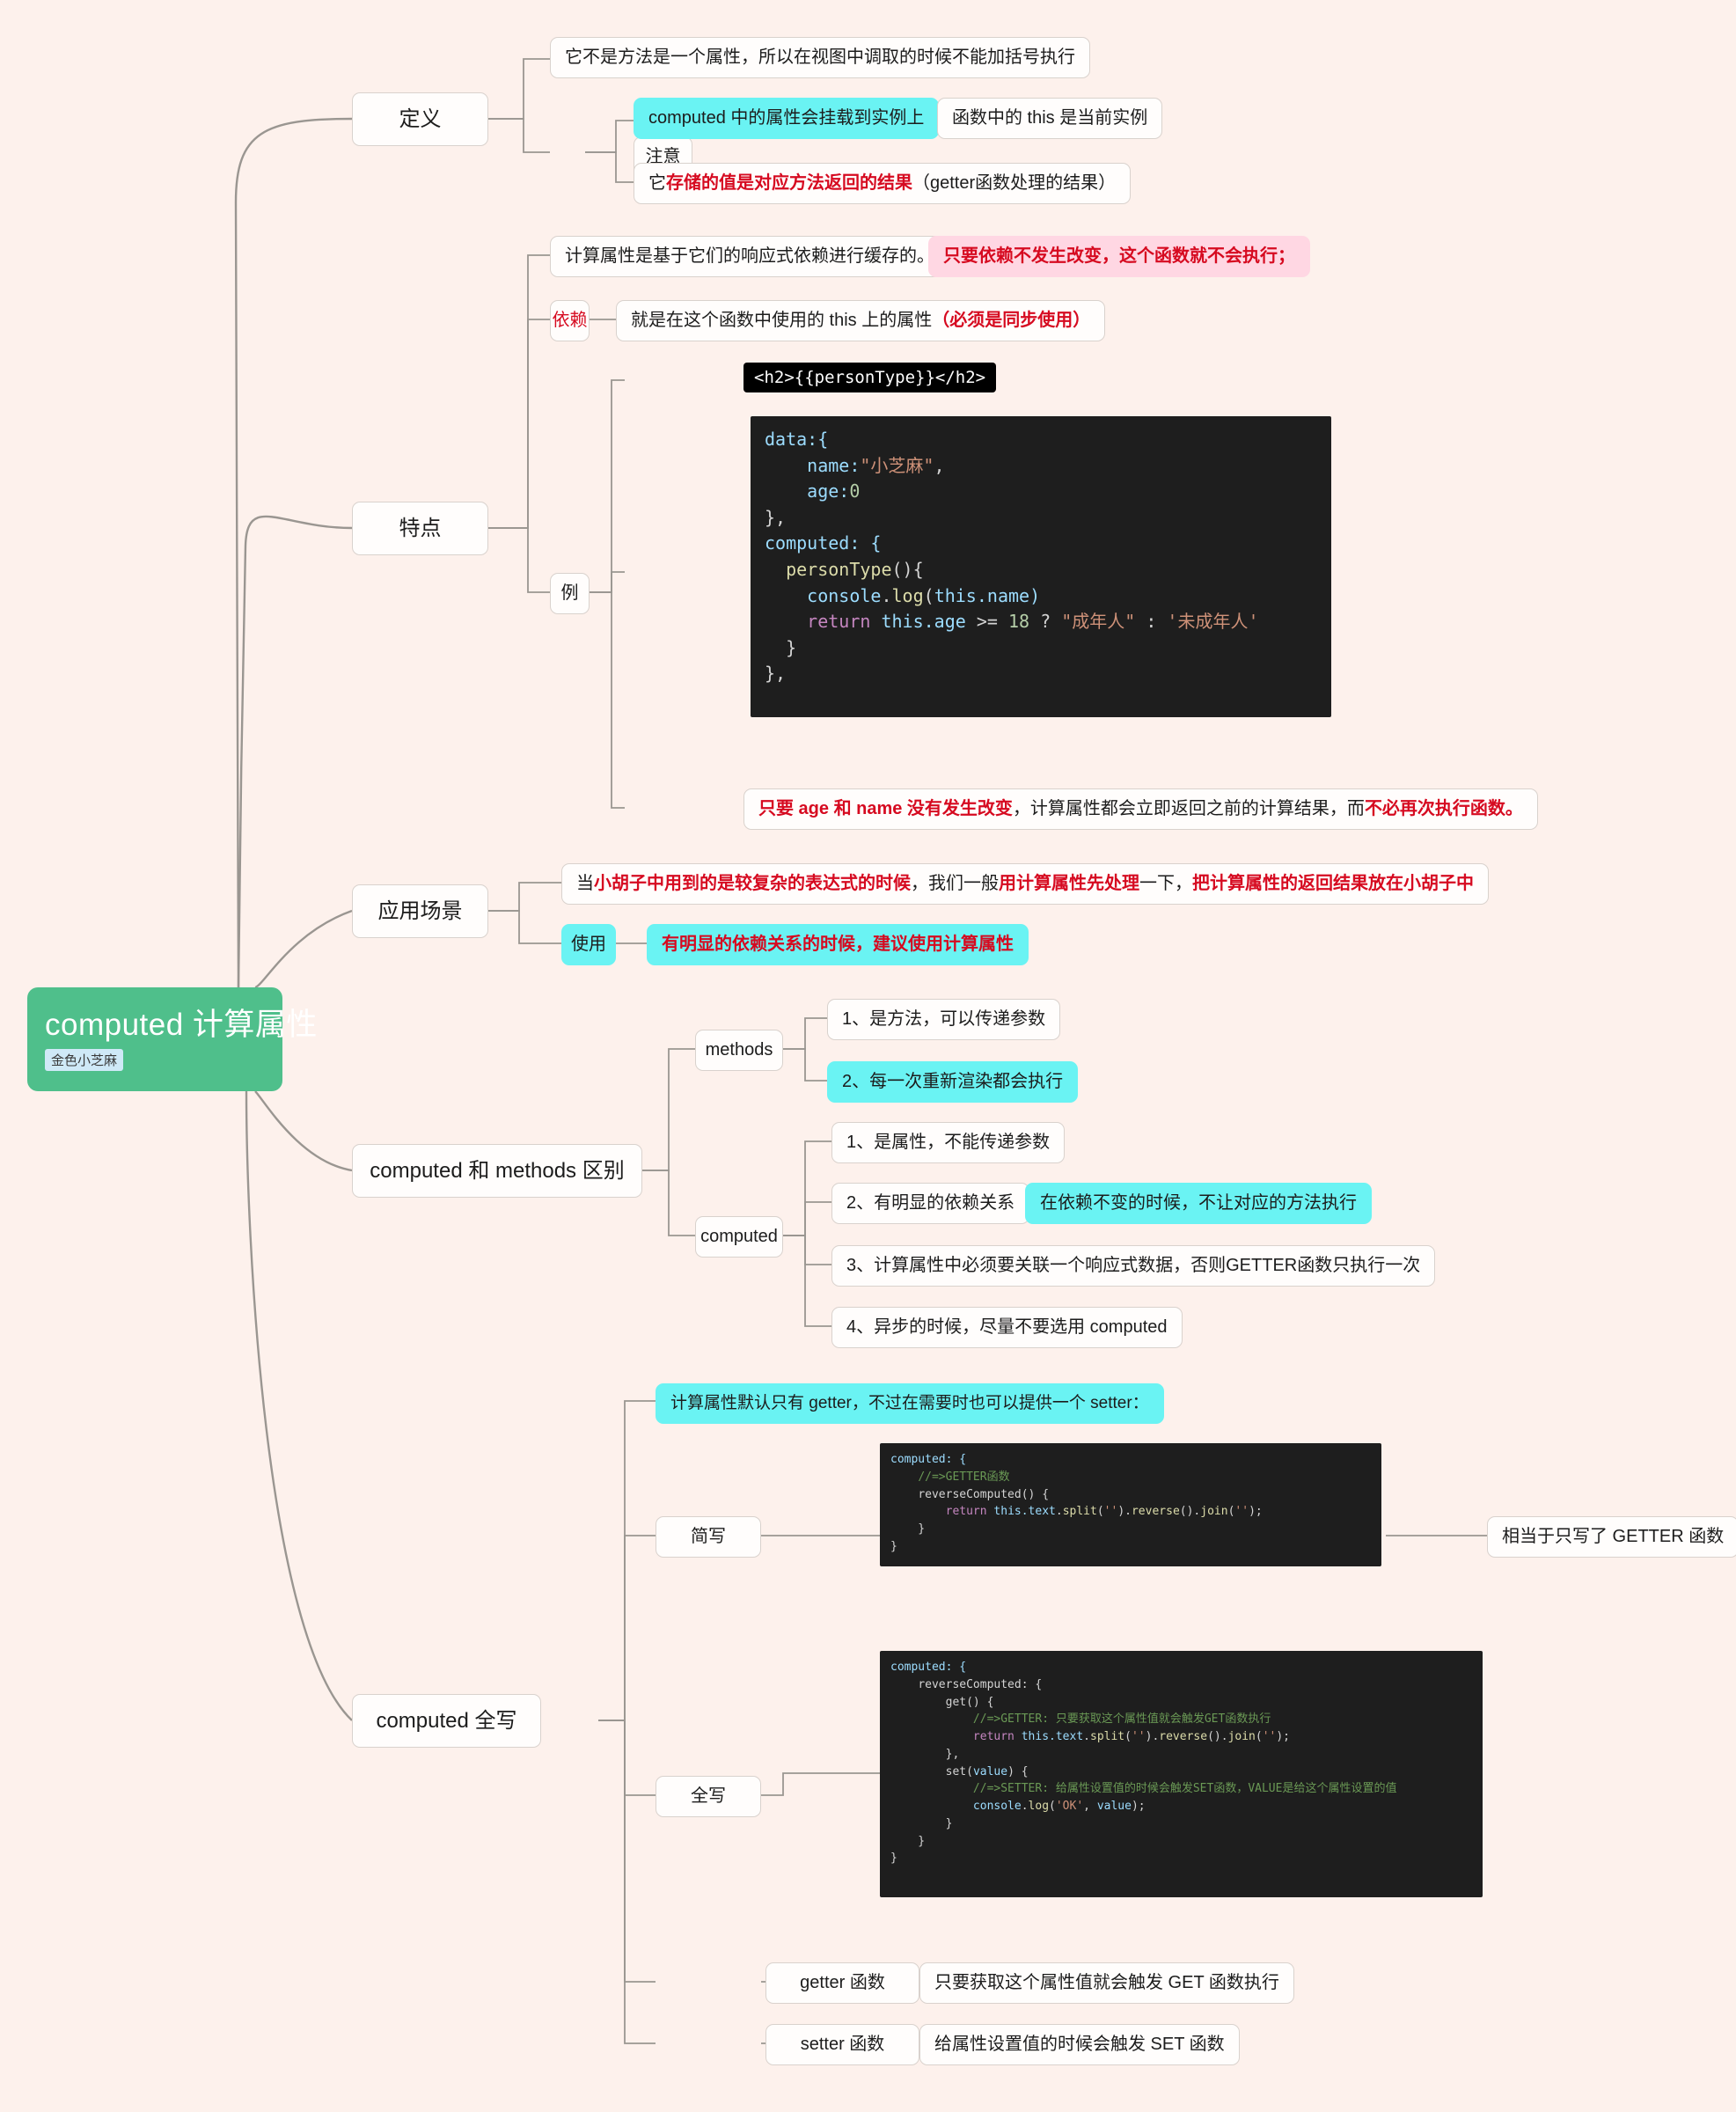  What do you see at coordinates (870, 377) in the screenshot?
I see `example-template-tag: <h2>{{personType}}</h2>` at bounding box center [870, 377].